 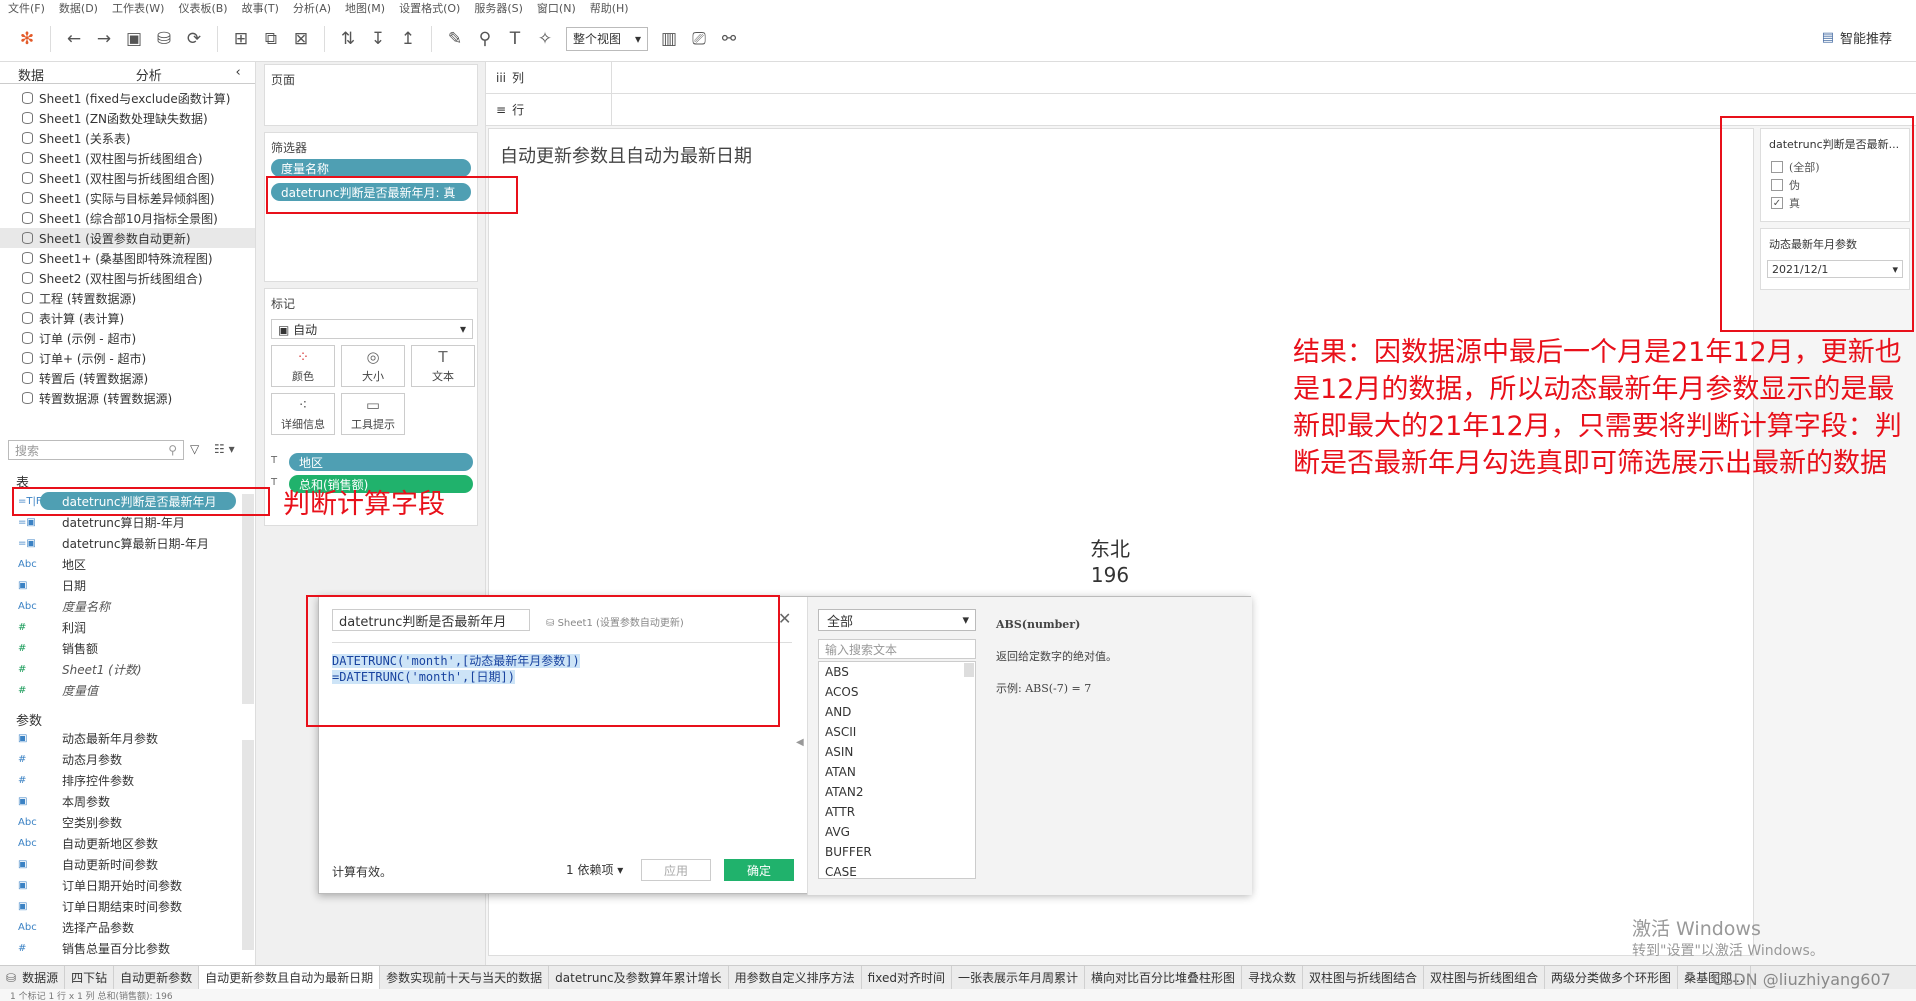 What do you see at coordinates (897, 649) in the screenshot?
I see `function-search-input: 输入搜索文本` at bounding box center [897, 649].